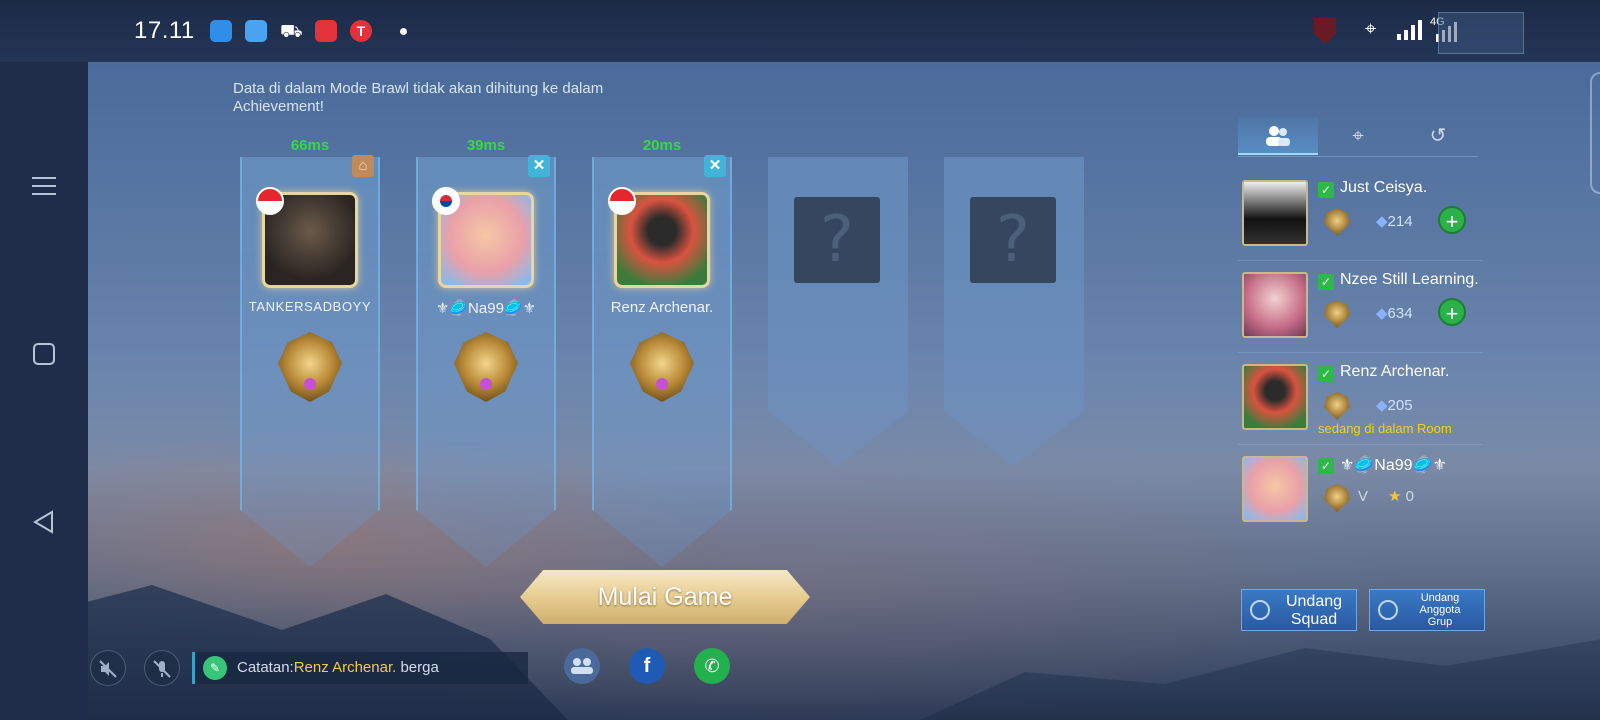 The width and height of the screenshot is (1600, 720). I want to click on game-minimized-overlay, so click(1481, 33).